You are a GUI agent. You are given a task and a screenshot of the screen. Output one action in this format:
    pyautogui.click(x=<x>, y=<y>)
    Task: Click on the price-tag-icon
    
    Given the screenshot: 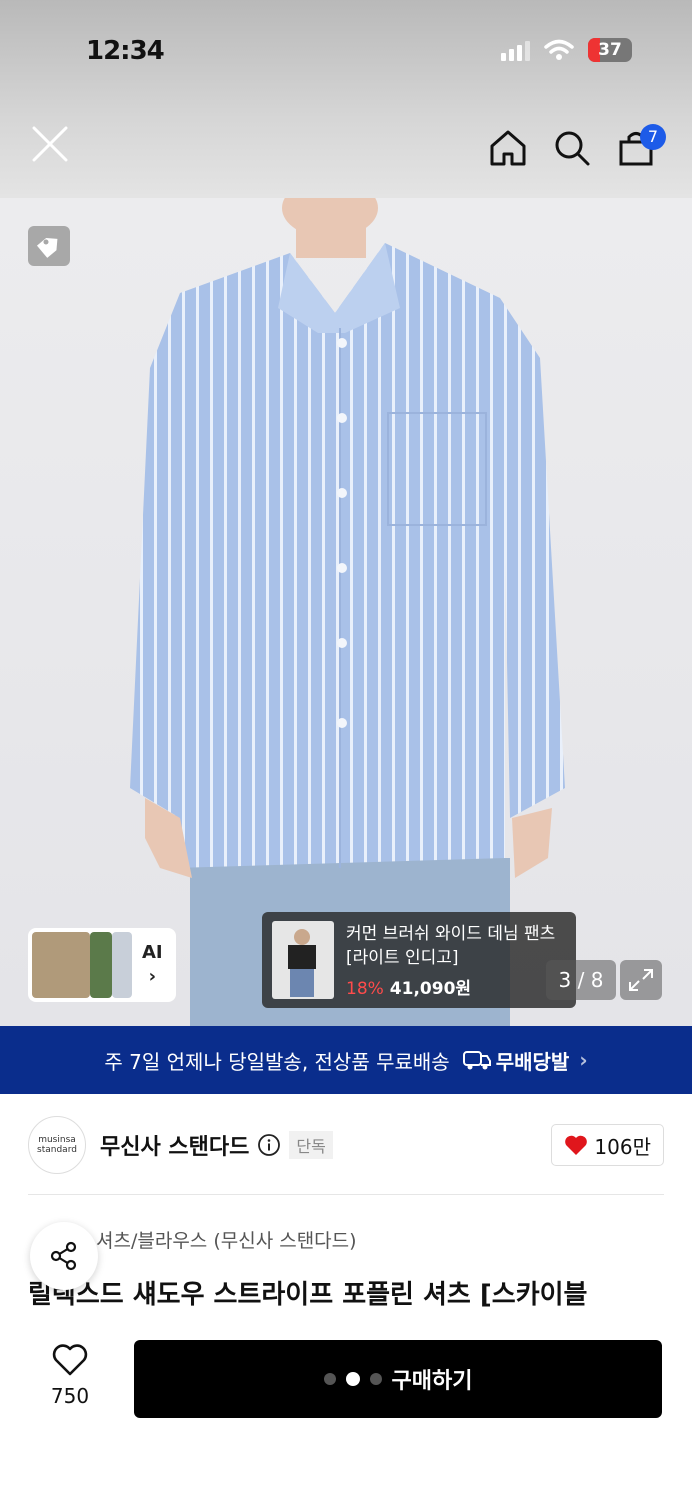 What is the action you would take?
    pyautogui.click(x=47, y=247)
    